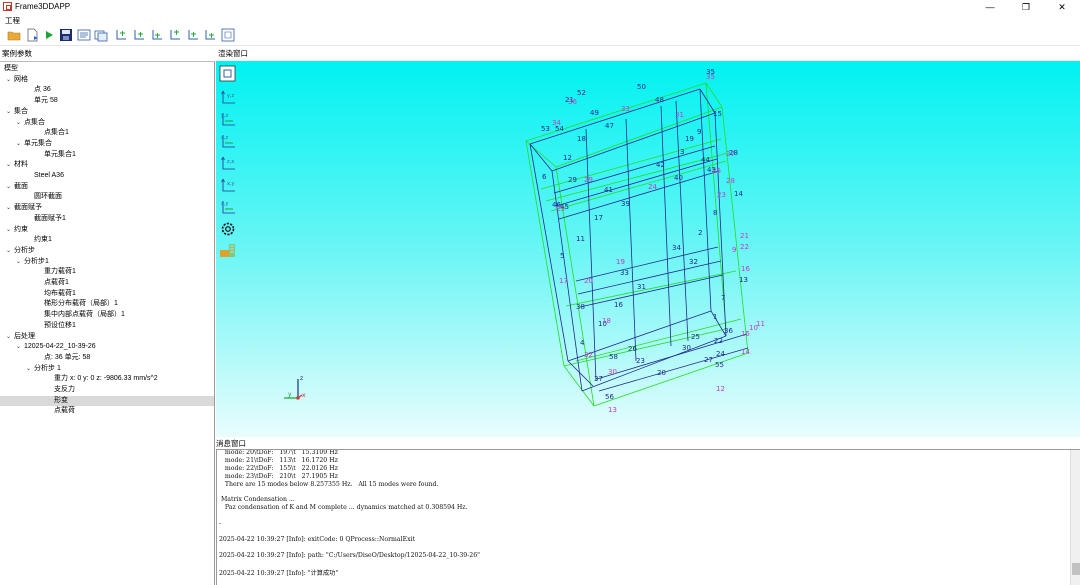 Image resolution: width=1080 pixels, height=585 pixels. What do you see at coordinates (21, 229) in the screenshot?
I see `tree-item-label: 约束` at bounding box center [21, 229].